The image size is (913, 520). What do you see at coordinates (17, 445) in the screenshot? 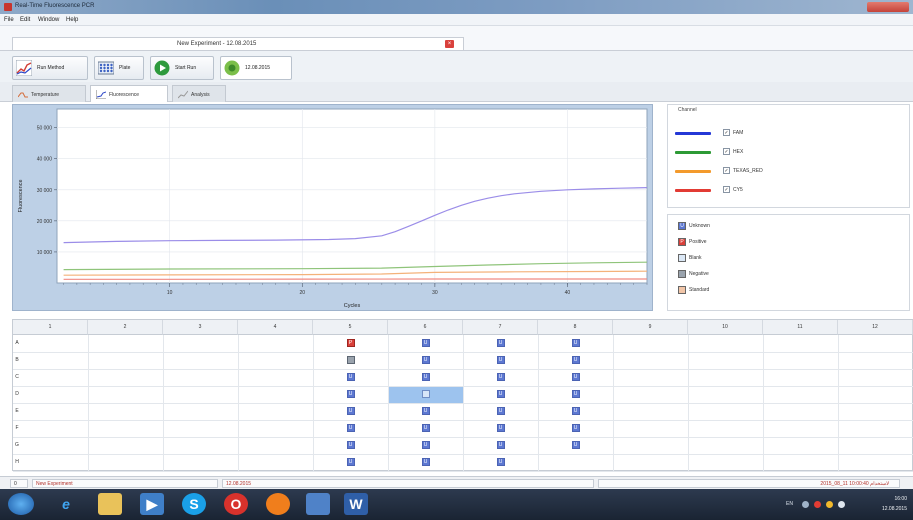
I see `row-header-g: G` at bounding box center [17, 445].